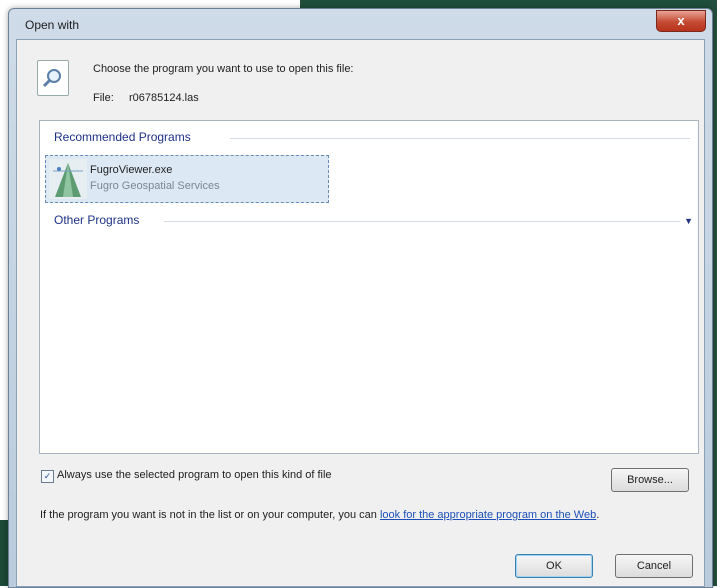 This screenshot has width=717, height=588. What do you see at coordinates (681, 21) in the screenshot?
I see `close-button: x` at bounding box center [681, 21].